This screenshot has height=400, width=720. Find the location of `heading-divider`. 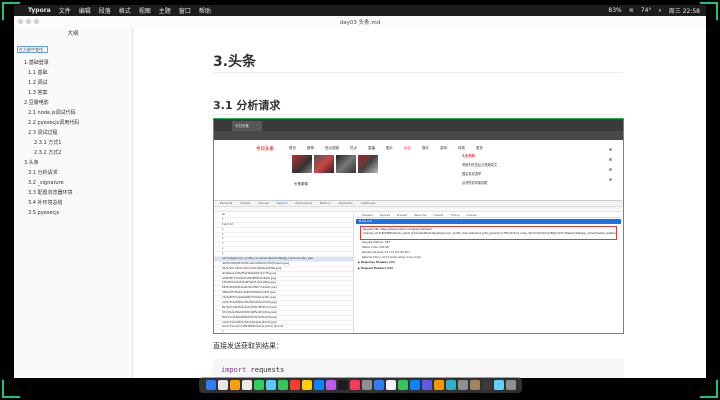

heading-divider is located at coordinates (418, 114).